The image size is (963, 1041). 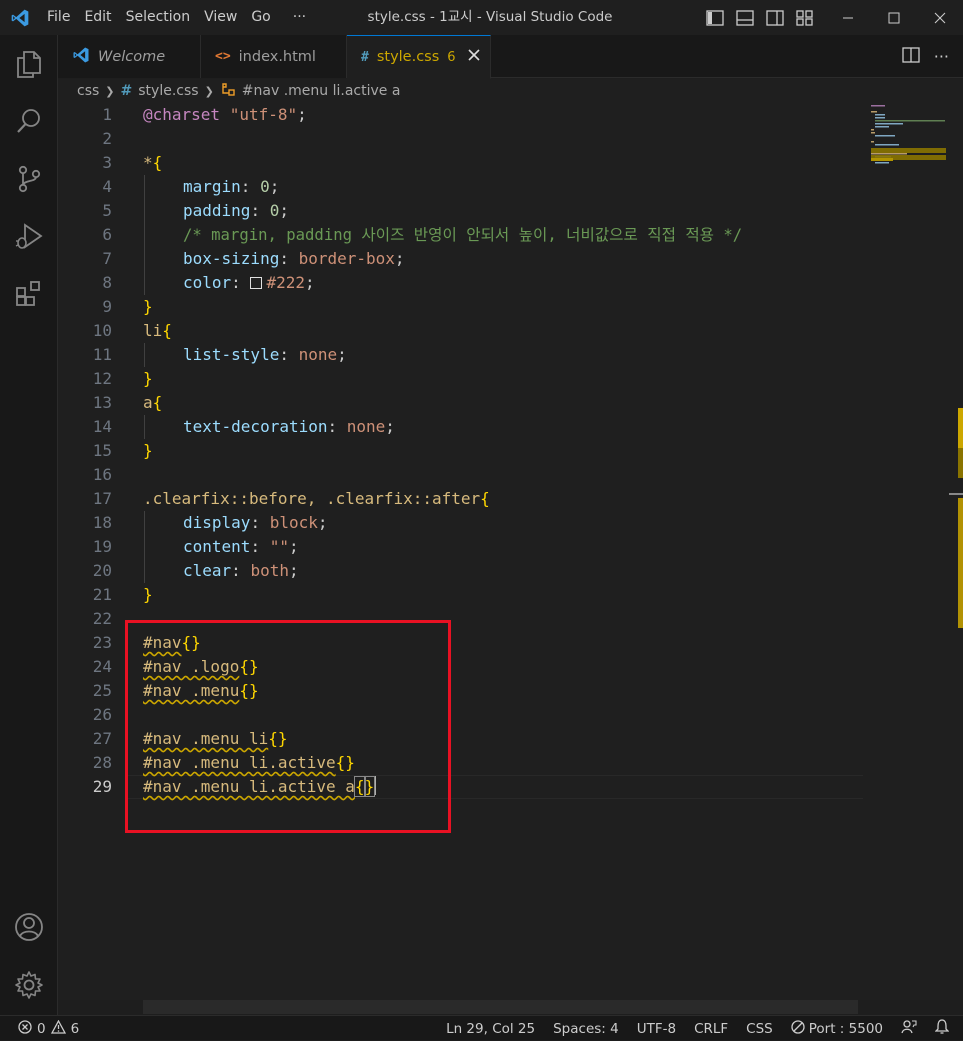 I want to click on extensions-icon, so click(x=29, y=294).